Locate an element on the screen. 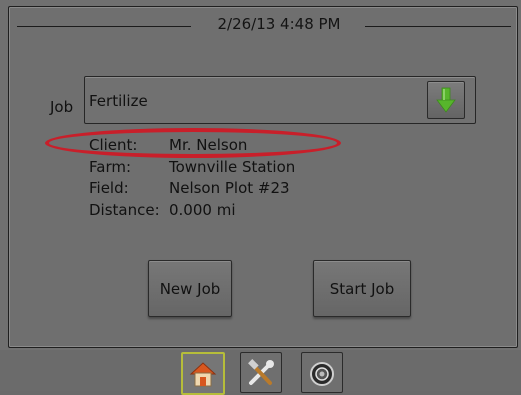 The height and width of the screenshot is (395, 521). tab-camera is located at coordinates (322, 372).